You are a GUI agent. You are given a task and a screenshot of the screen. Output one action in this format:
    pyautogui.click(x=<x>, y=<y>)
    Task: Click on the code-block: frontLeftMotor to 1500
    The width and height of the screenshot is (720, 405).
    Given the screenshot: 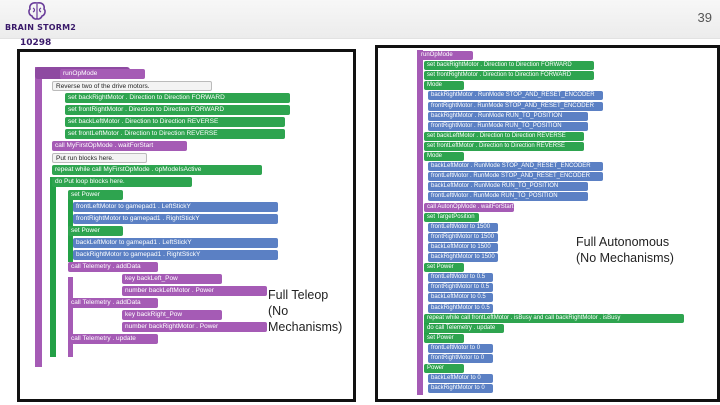 What is the action you would take?
    pyautogui.click(x=463, y=227)
    